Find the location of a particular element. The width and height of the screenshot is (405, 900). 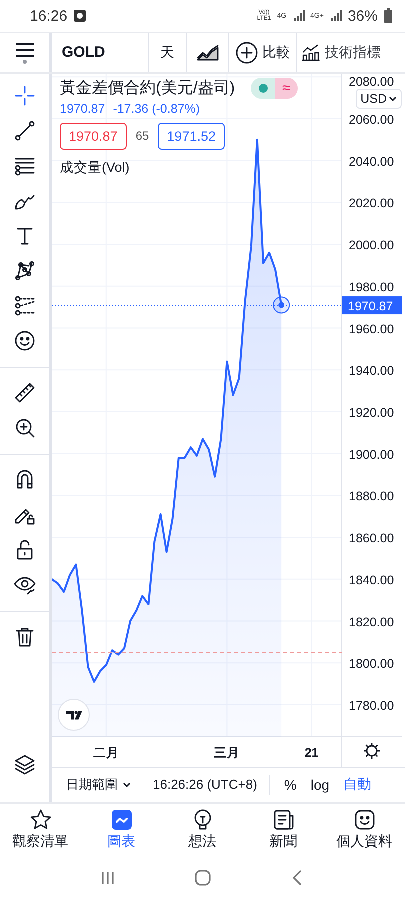

chart-icon is located at coordinates (122, 820).